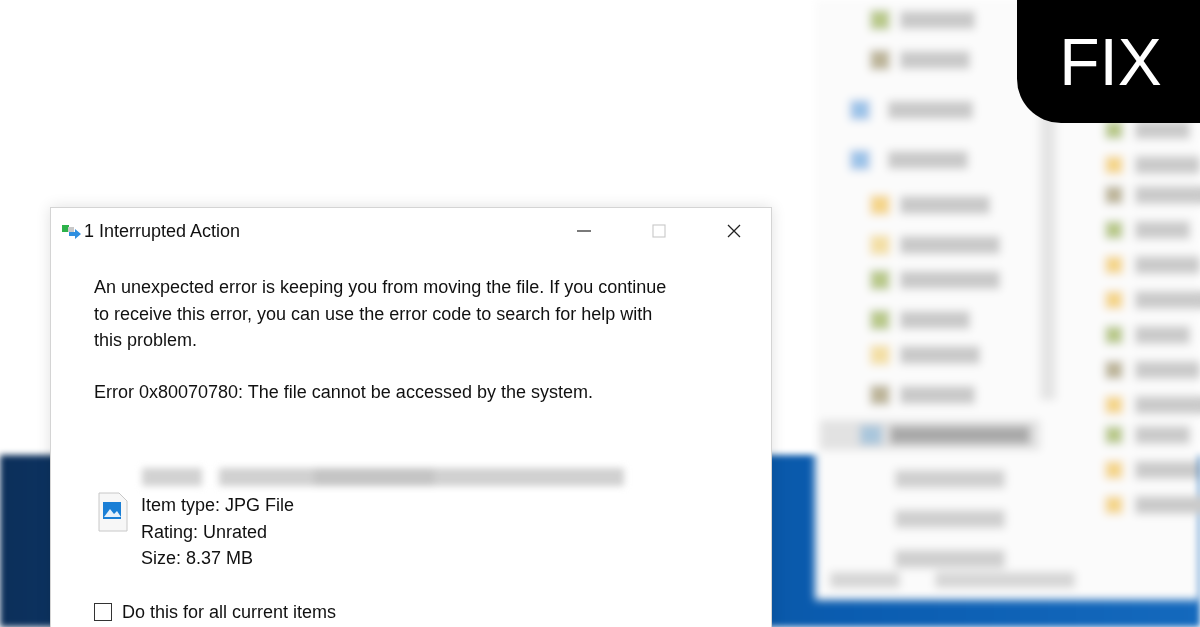 This screenshot has height=627, width=1200. Describe the element at coordinates (733, 231) in the screenshot. I see `close-icon` at that location.